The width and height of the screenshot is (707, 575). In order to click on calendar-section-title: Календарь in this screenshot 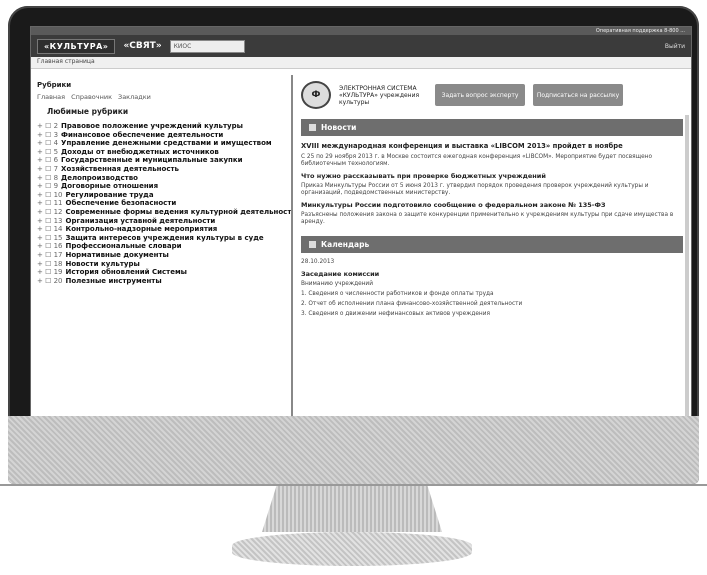, I will do `click(345, 244)`.